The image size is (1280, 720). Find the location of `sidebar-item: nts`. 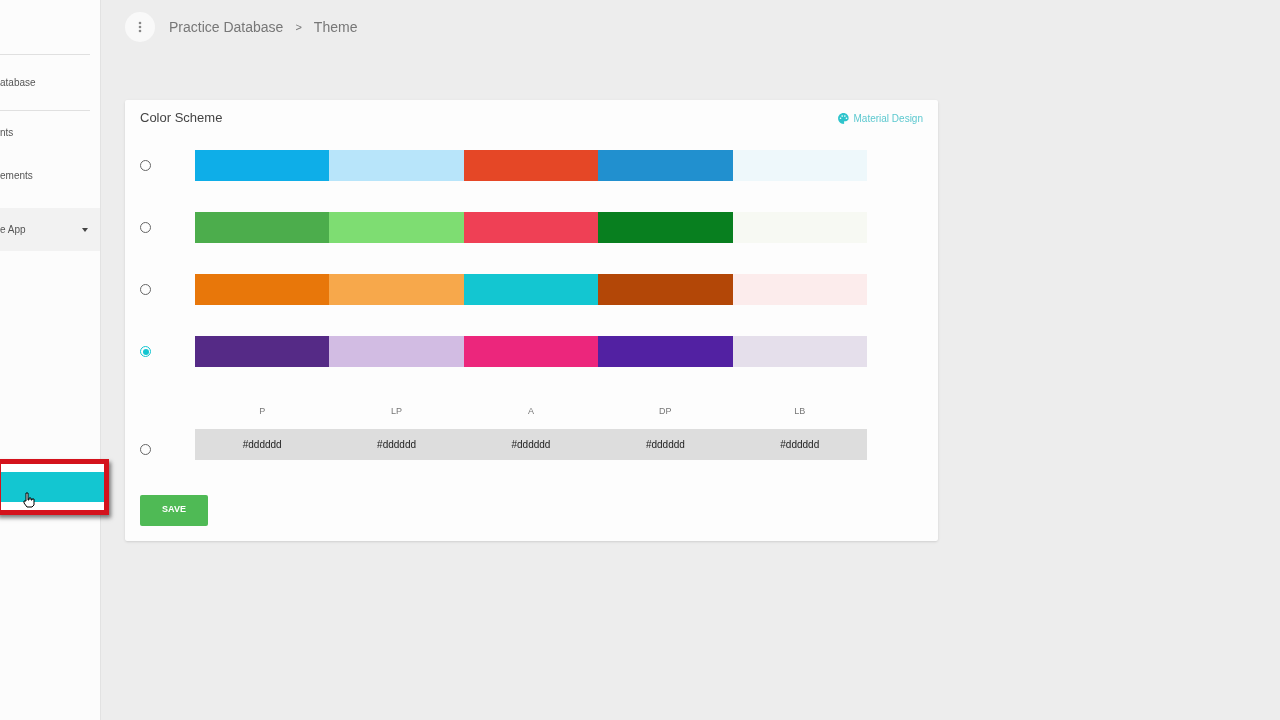

sidebar-item: nts is located at coordinates (50, 132).